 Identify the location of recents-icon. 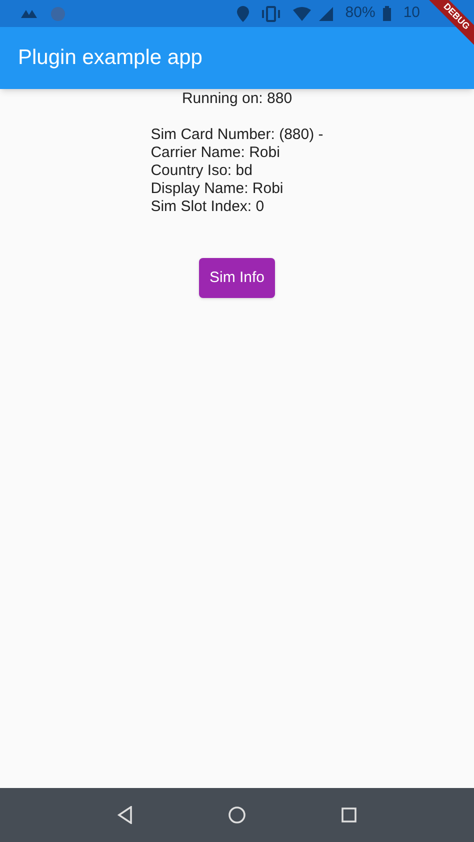
(348, 815).